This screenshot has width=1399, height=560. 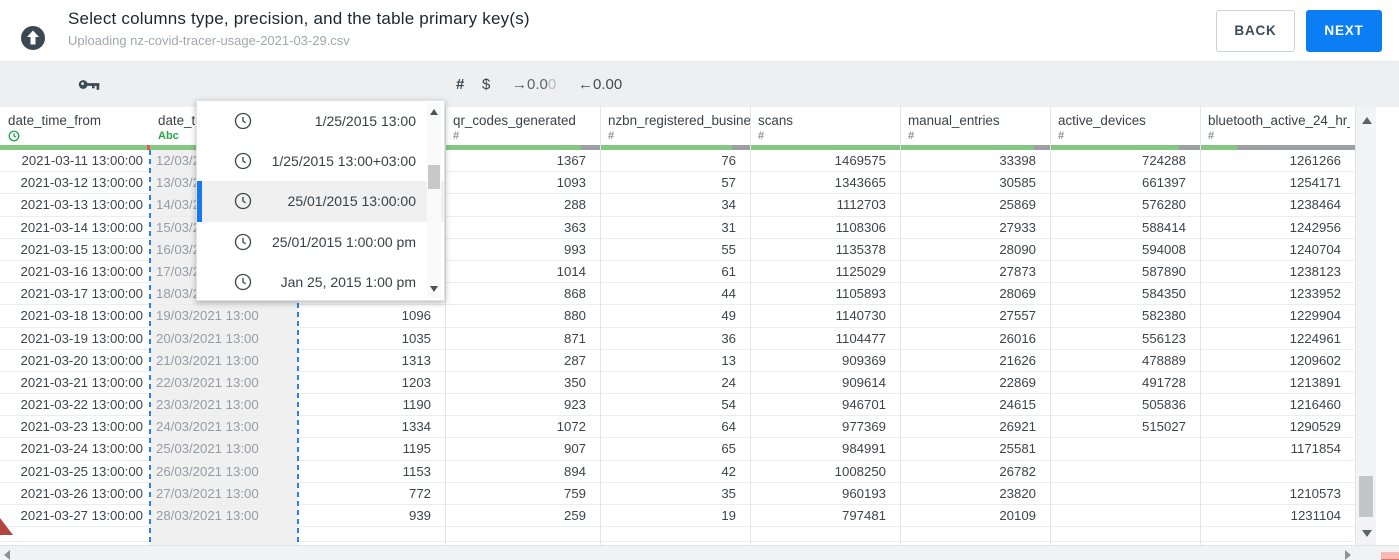 I want to click on horizontal-scrollbar, so click(x=699, y=552).